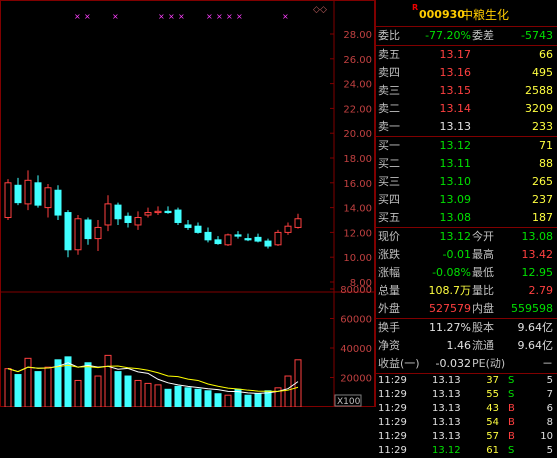 The width and height of the screenshot is (557, 458). Describe the element at coordinates (389, 217) in the screenshot. I see `buy-label: 买五` at that location.